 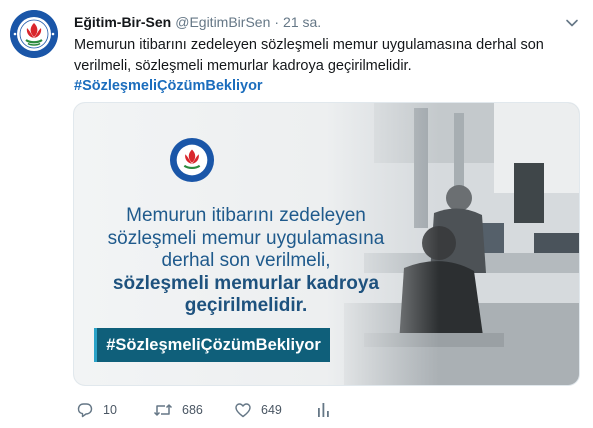 What do you see at coordinates (163, 410) in the screenshot?
I see `retweet-icon` at bounding box center [163, 410].